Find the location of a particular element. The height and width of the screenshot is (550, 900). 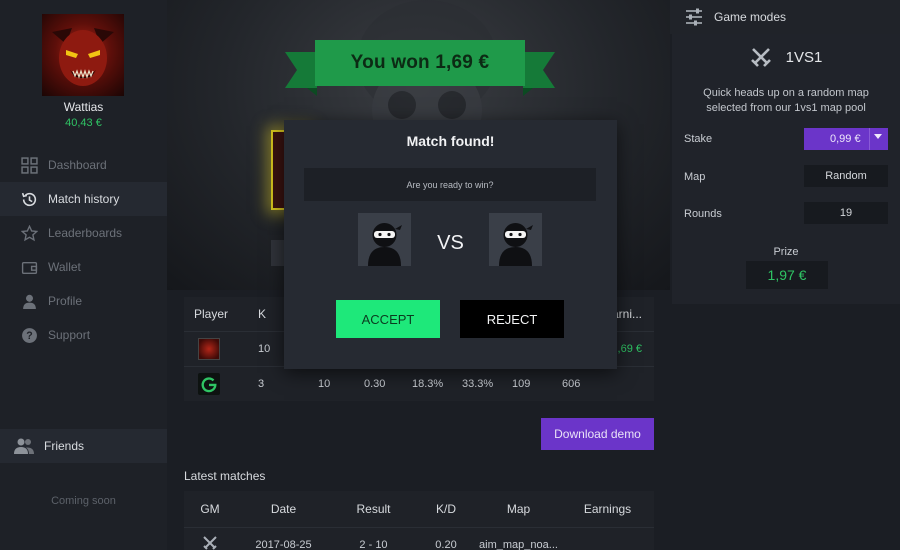

download-demo-button: Download demo is located at coordinates (597, 434).